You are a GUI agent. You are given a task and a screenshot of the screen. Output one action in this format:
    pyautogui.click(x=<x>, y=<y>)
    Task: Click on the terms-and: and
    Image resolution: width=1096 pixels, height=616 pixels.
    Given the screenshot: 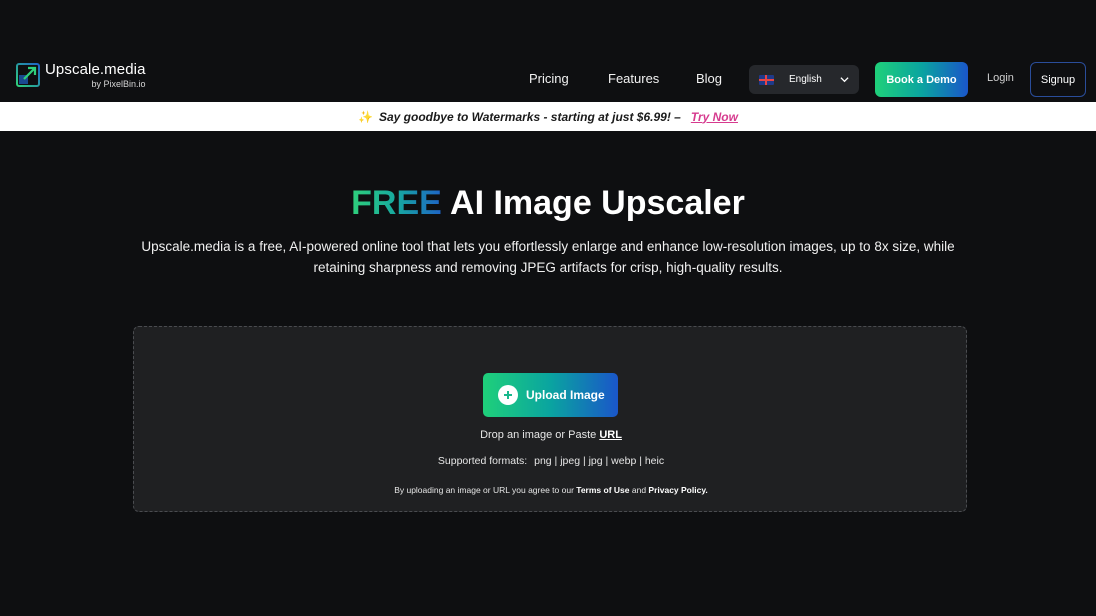 What is the action you would take?
    pyautogui.click(x=639, y=490)
    